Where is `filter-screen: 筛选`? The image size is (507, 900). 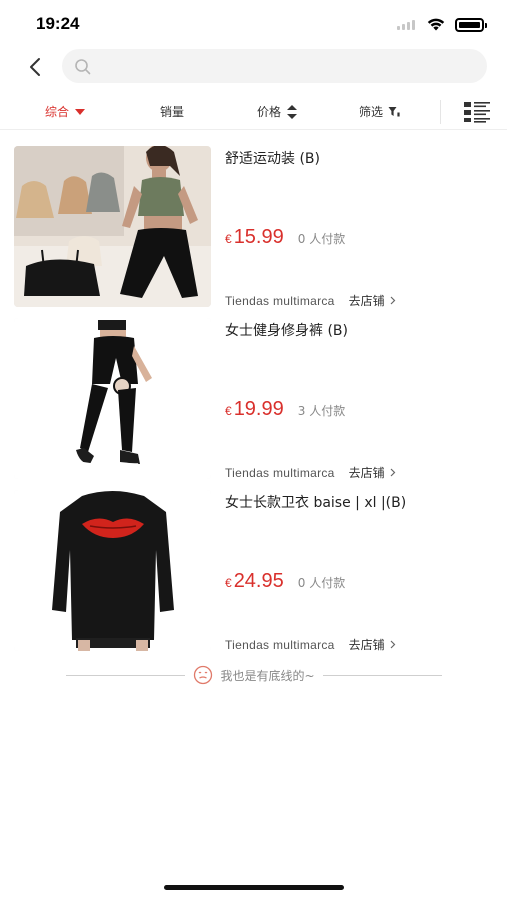
filter-screen: 筛选 is located at coordinates (379, 111).